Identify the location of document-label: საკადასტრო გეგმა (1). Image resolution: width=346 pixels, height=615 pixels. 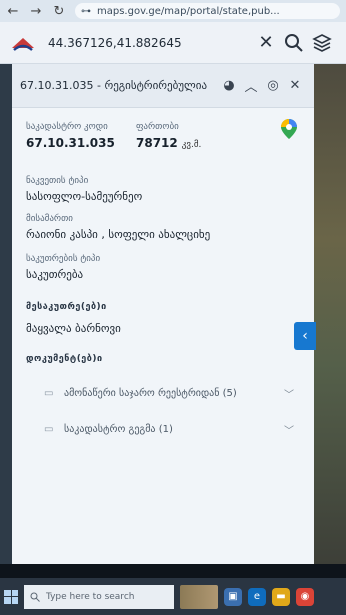
(118, 429).